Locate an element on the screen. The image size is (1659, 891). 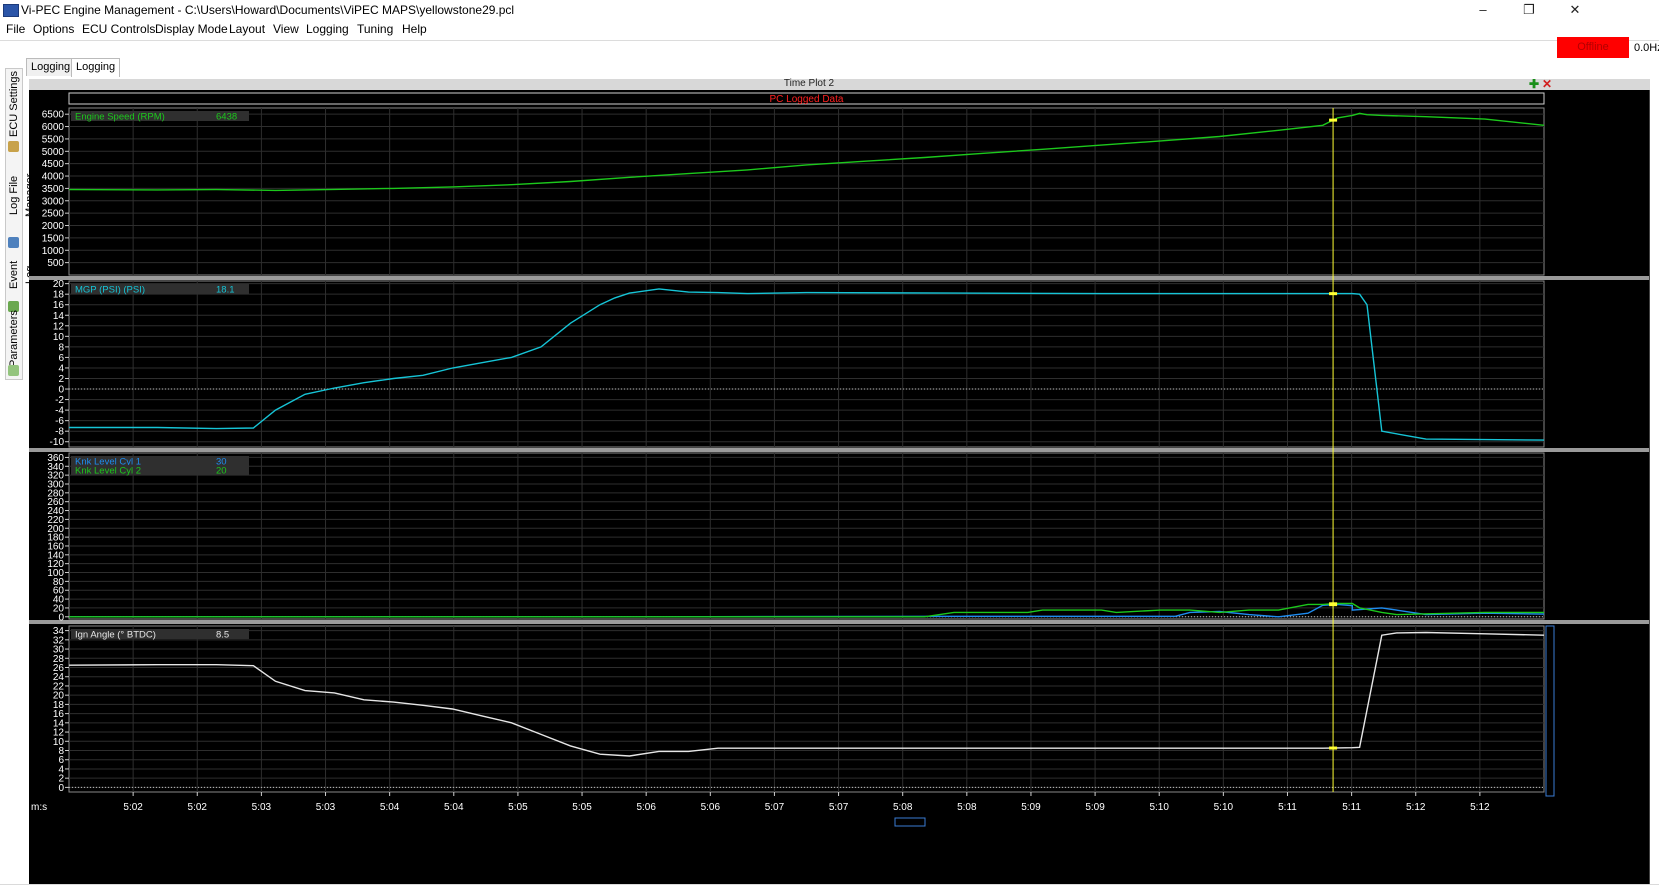
connection-status-badge: Offline is located at coordinates (1593, 47).